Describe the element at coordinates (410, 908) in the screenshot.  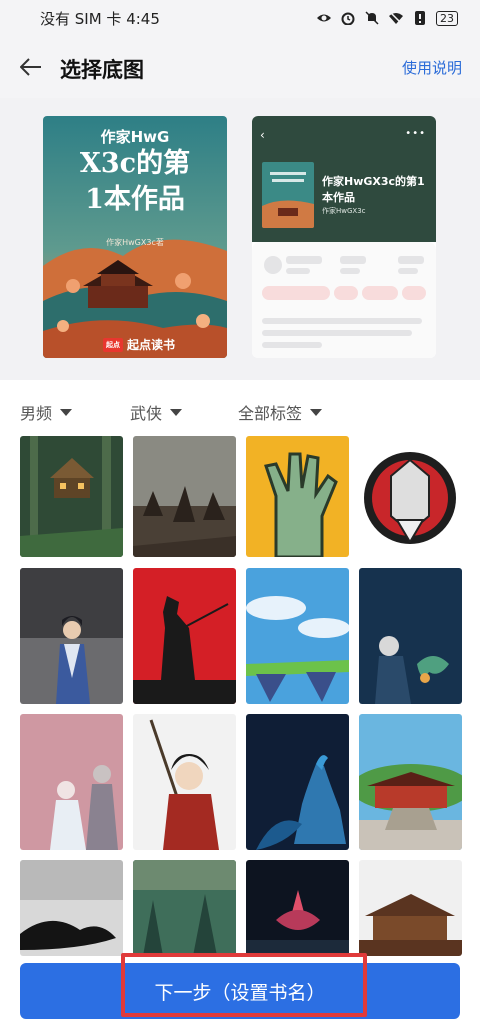
I see `image-tile-palace` at that location.